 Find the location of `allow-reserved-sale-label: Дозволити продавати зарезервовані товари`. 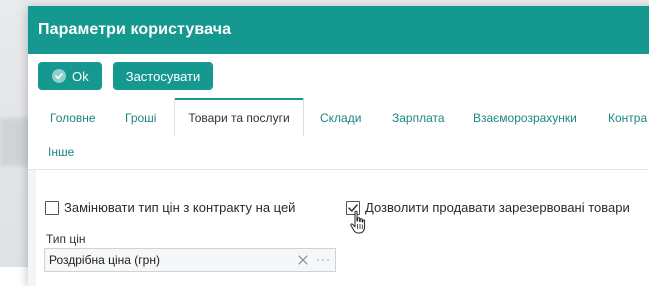

allow-reserved-sale-label: Дозволити продавати зарезервовані товари is located at coordinates (497, 207).